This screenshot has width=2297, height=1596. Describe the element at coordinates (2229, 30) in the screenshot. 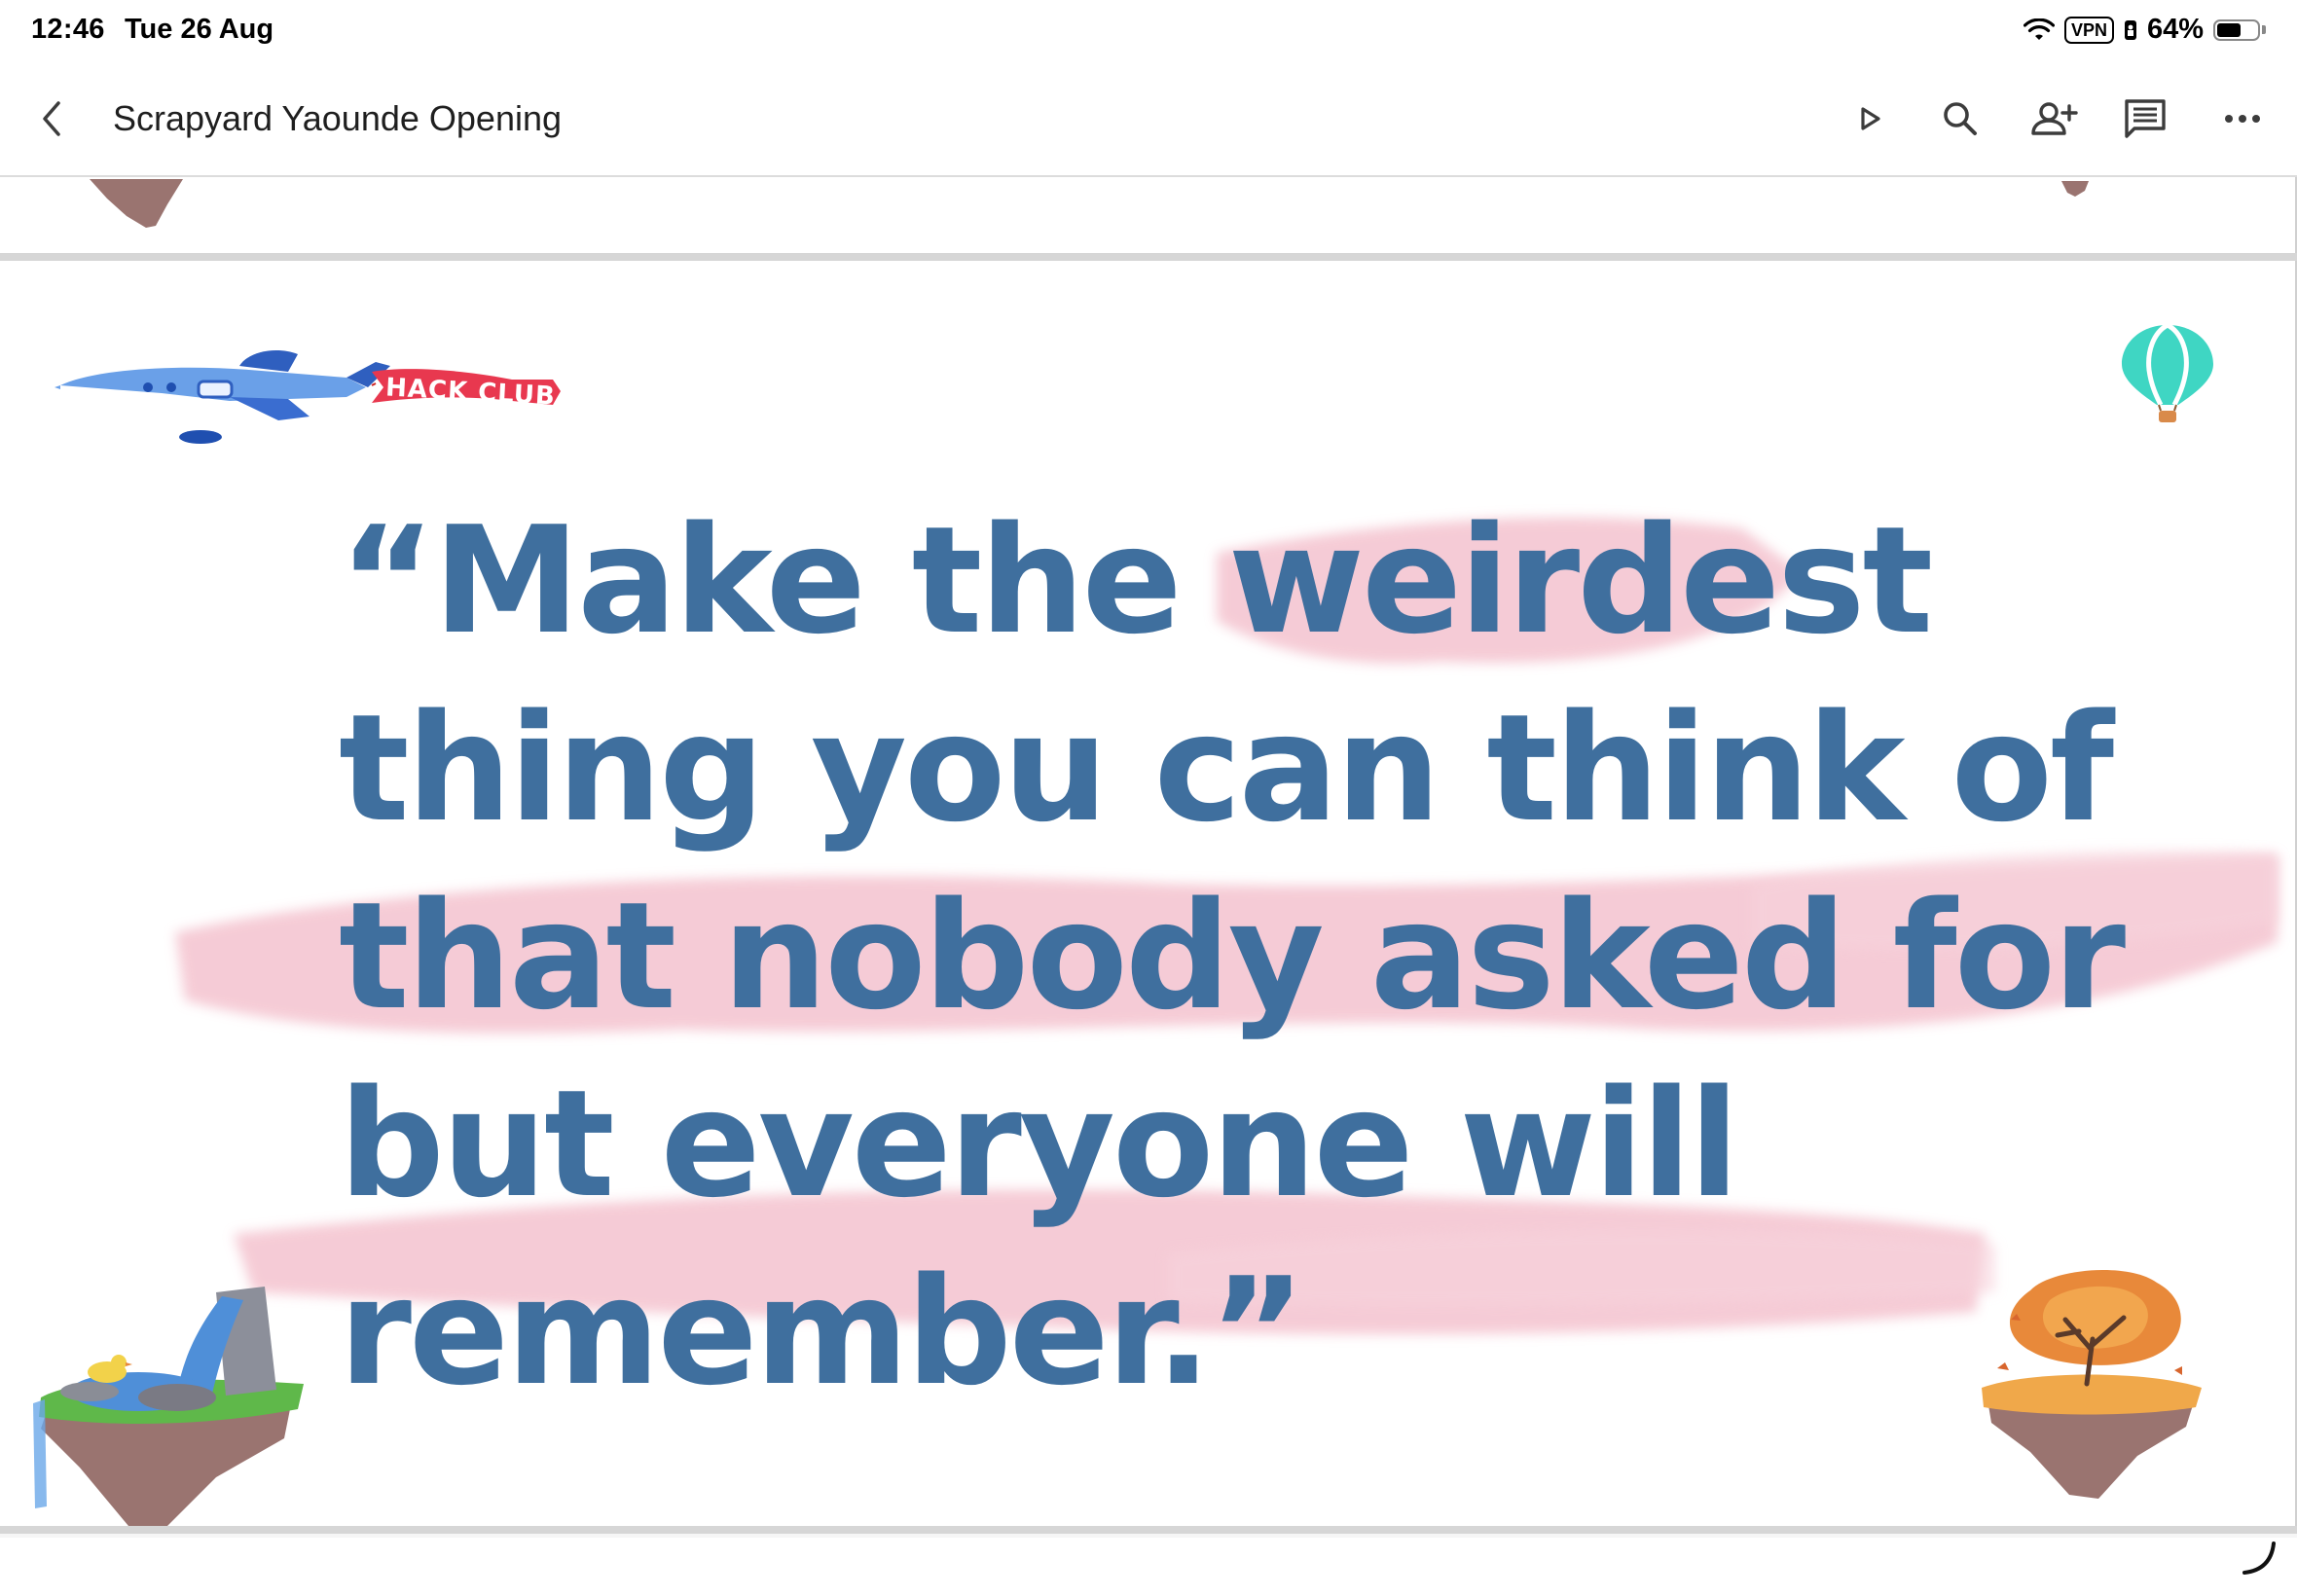

I see `battery-level` at that location.